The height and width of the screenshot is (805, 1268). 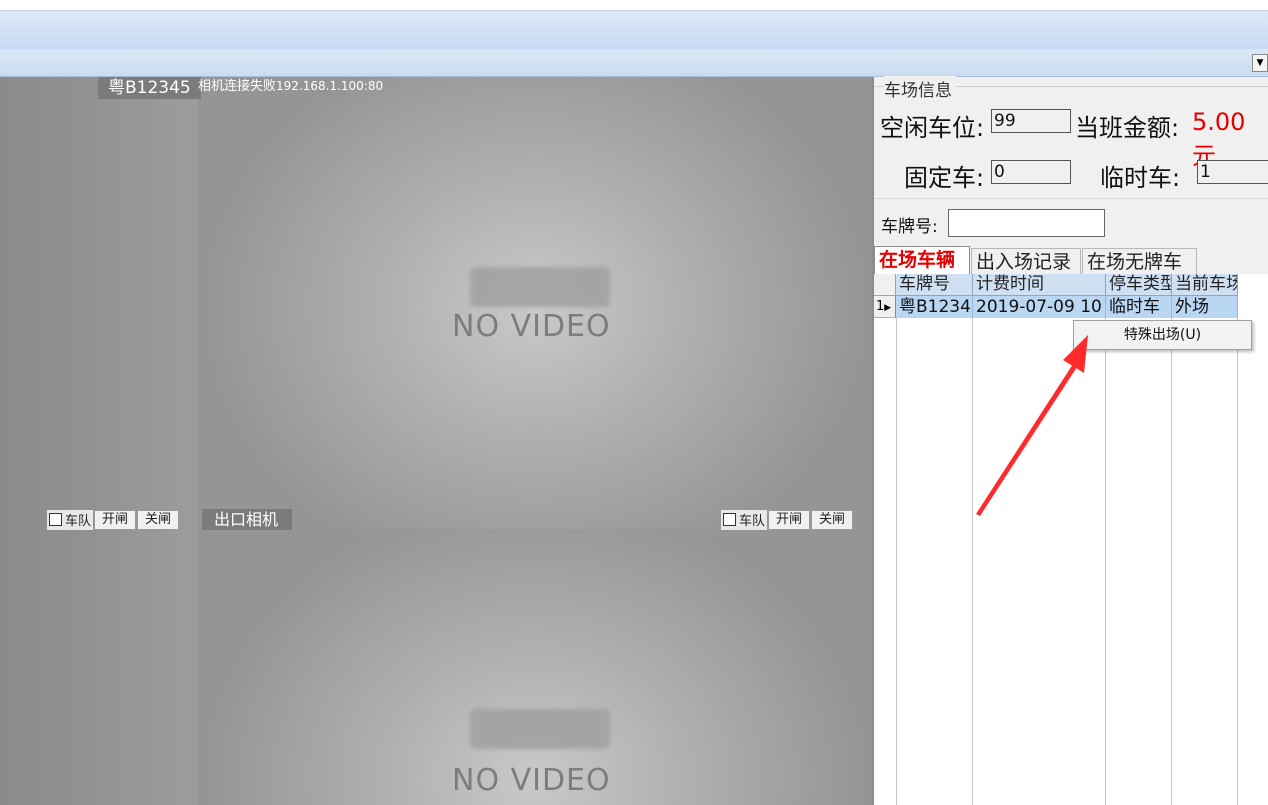 I want to click on fixed-car-label: 固定车:, so click(x=944, y=178).